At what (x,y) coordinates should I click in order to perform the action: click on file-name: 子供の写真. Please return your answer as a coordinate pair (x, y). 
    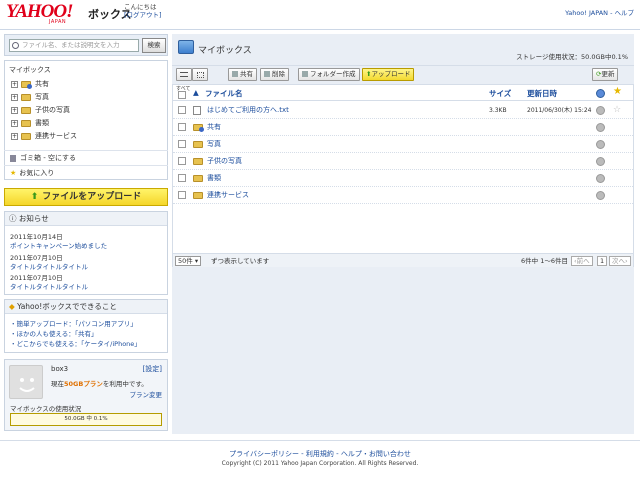
    Looking at the image, I should click on (224, 161).